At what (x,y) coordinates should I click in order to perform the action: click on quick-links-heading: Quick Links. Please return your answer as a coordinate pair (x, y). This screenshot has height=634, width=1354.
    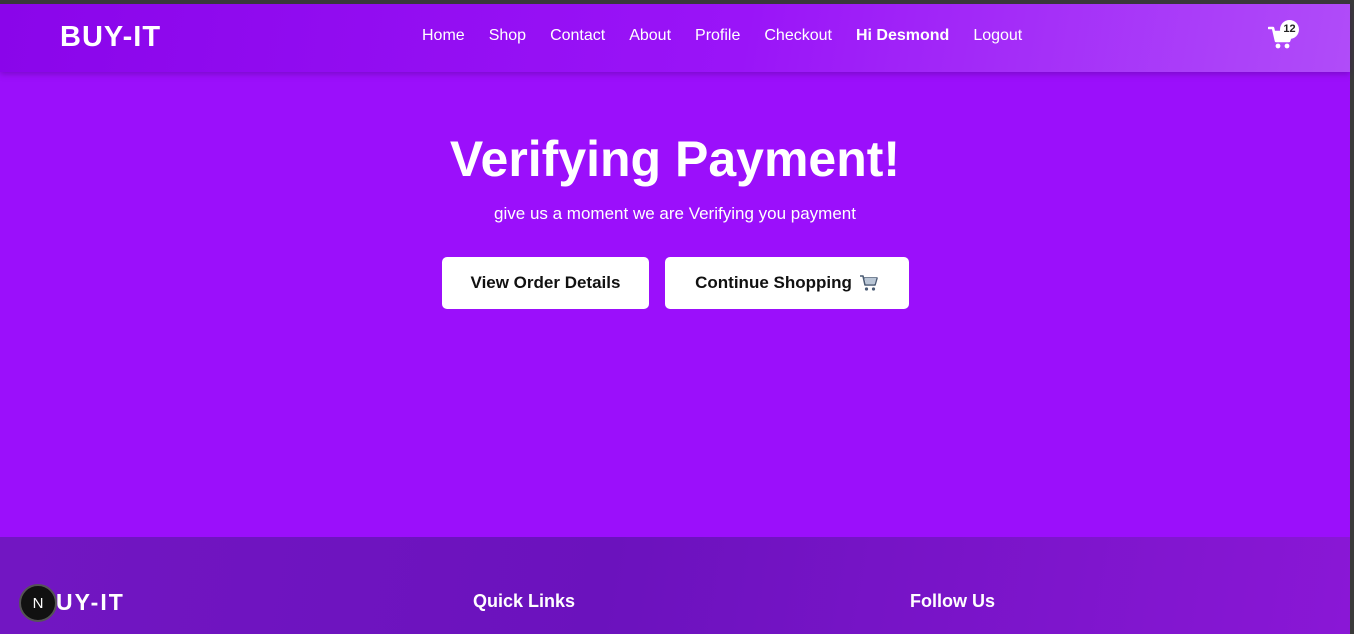
    Looking at the image, I should click on (524, 601).